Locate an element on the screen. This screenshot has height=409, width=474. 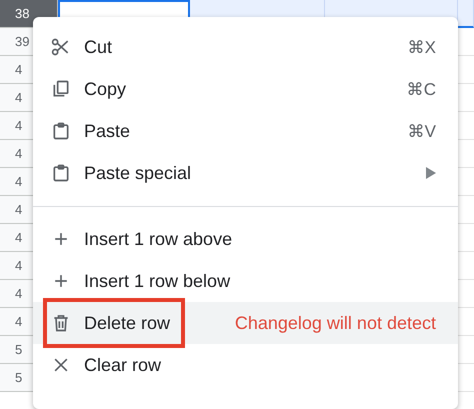
copy-icon is located at coordinates (61, 89).